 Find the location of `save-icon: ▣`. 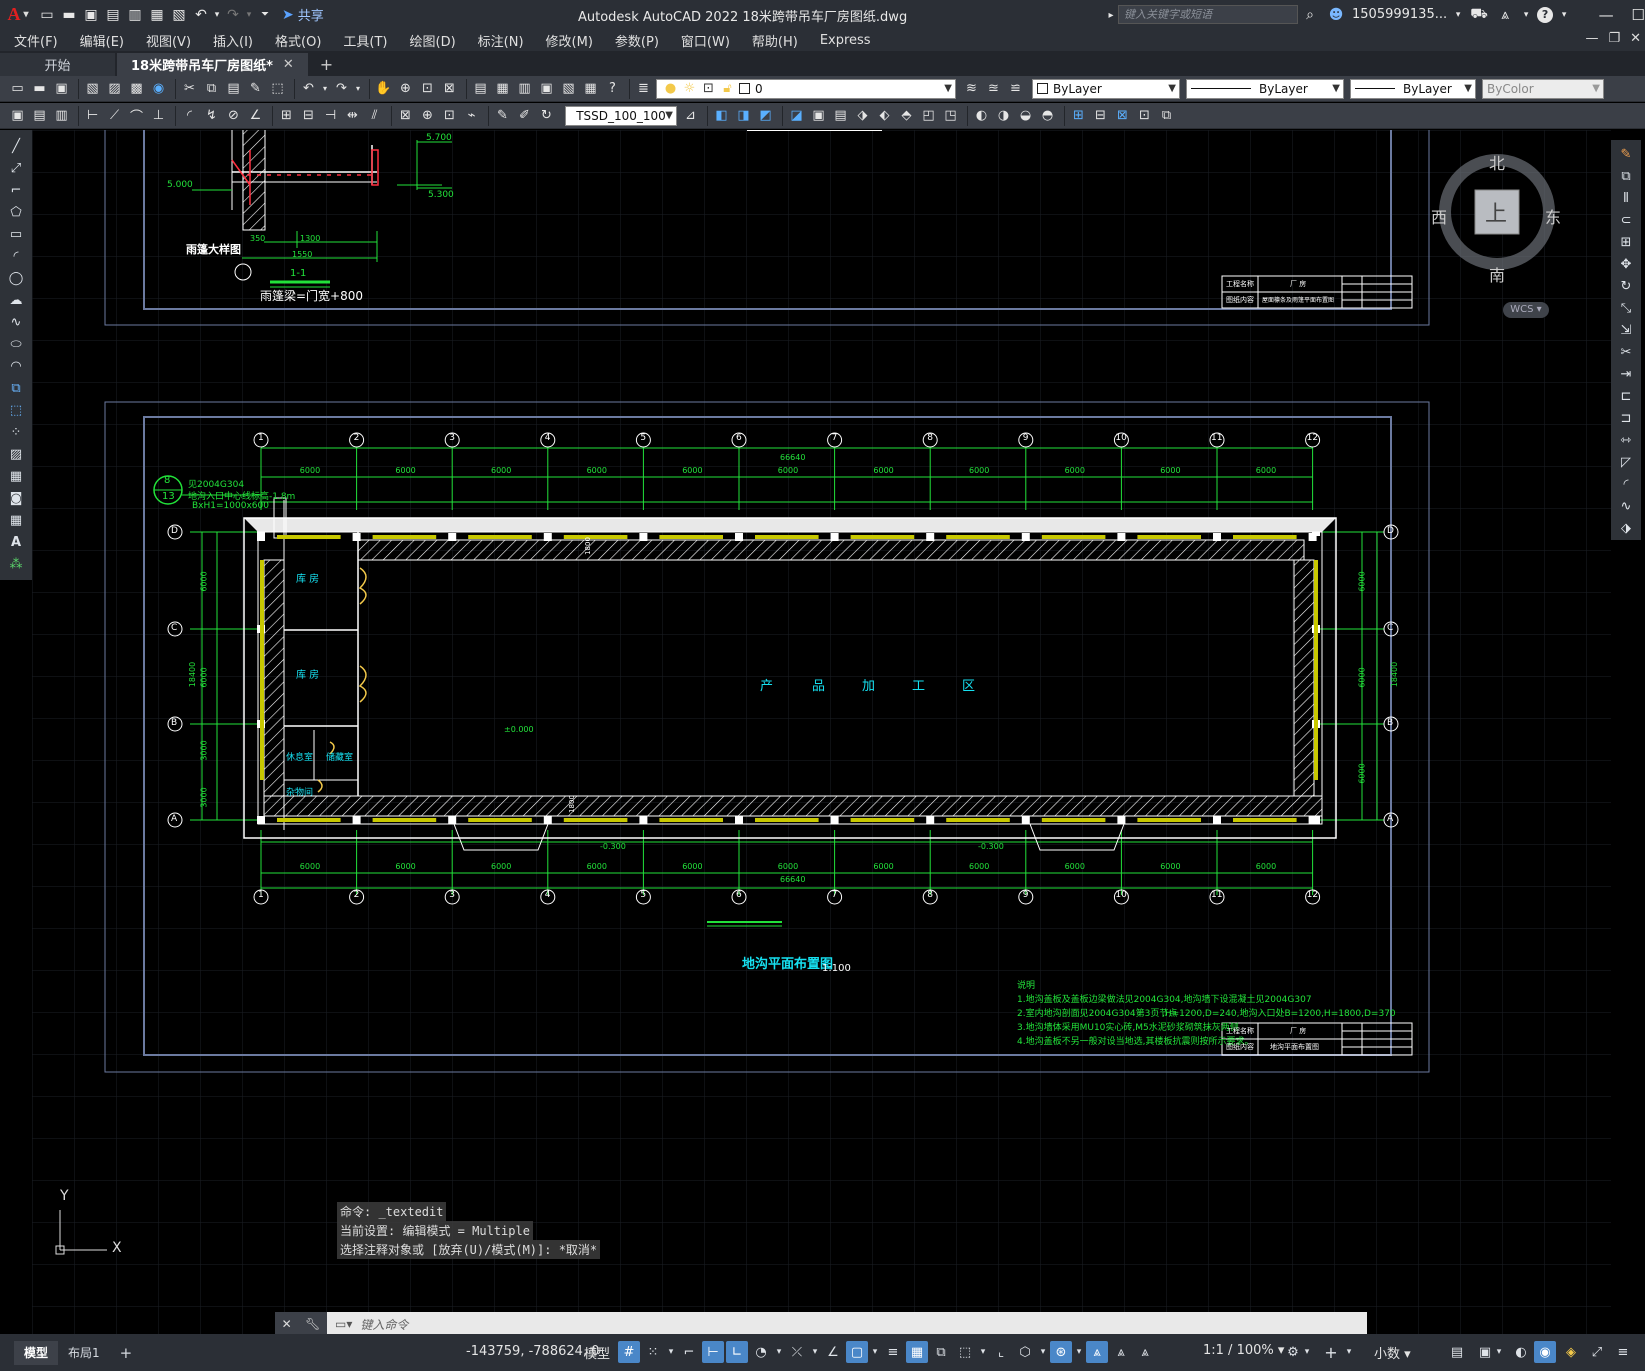

save-icon: ▣ is located at coordinates (91, 15).